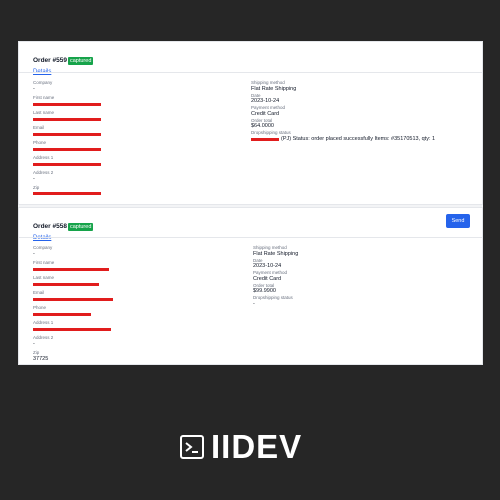  Describe the element at coordinates (41, 358) in the screenshot. I see `field-value: 37725` at that location.